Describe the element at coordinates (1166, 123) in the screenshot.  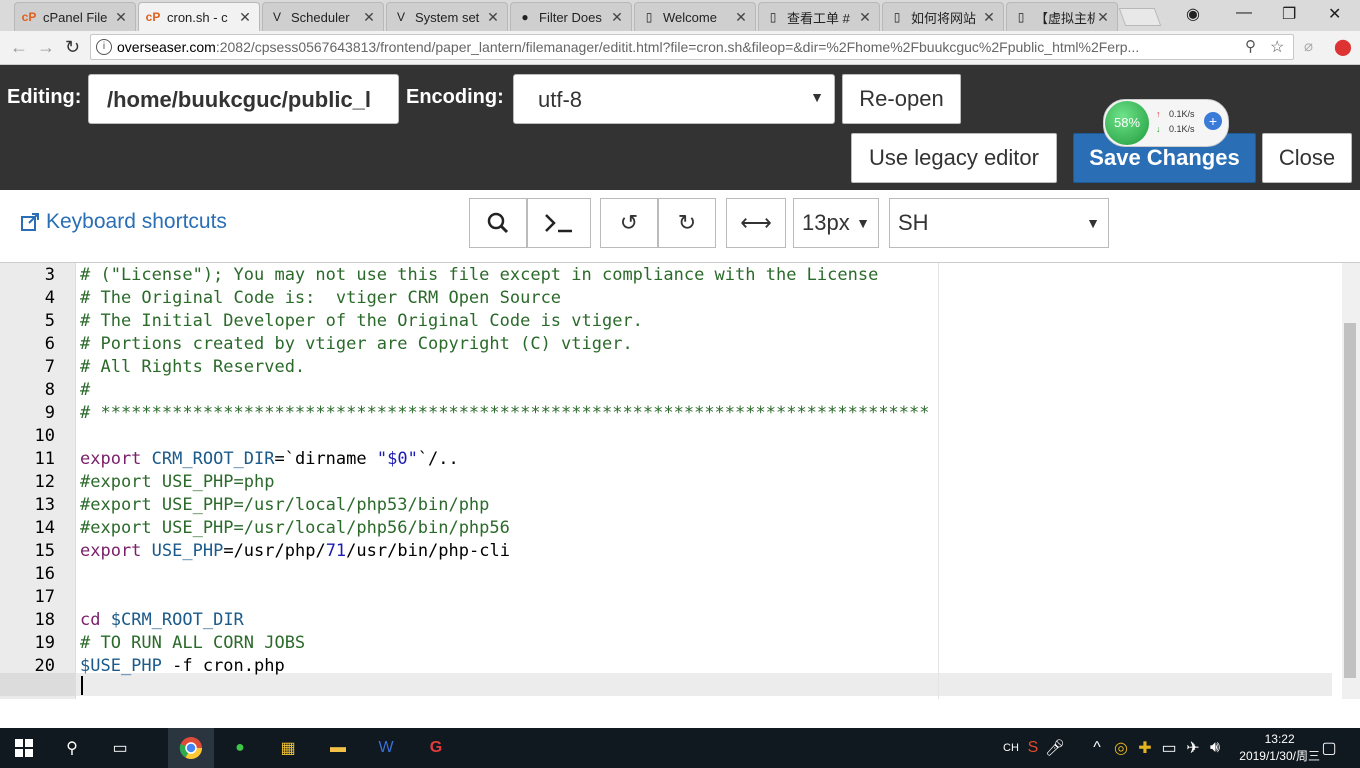
I see `network-speed-widget: 58% ↑ 0.1K/s ↓ 0.1K/s +` at that location.